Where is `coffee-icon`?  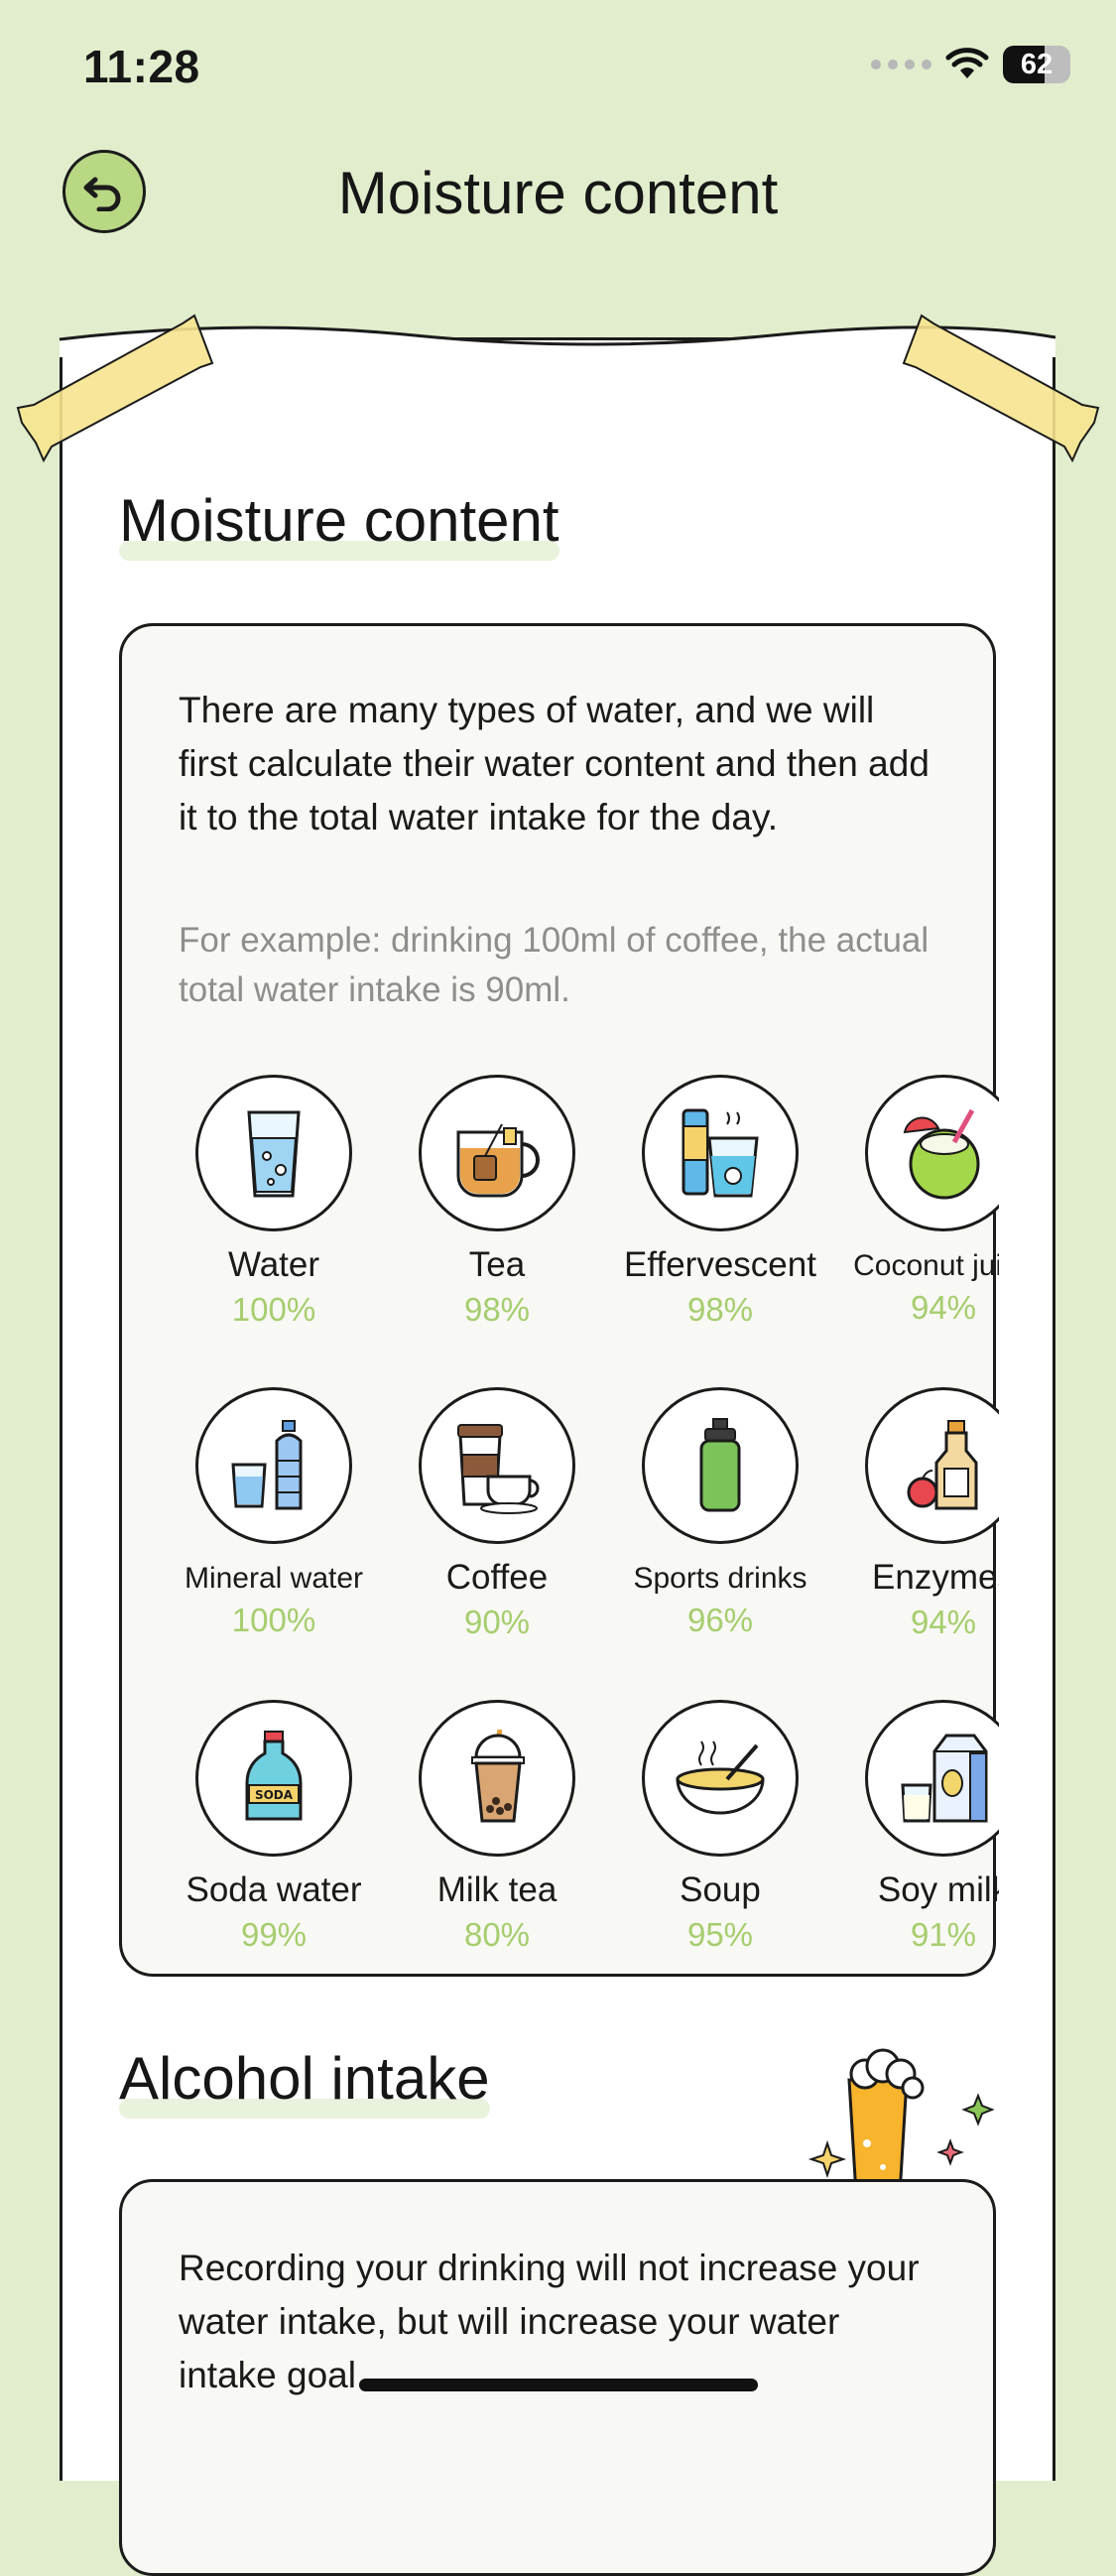
coffee-icon is located at coordinates (497, 1466).